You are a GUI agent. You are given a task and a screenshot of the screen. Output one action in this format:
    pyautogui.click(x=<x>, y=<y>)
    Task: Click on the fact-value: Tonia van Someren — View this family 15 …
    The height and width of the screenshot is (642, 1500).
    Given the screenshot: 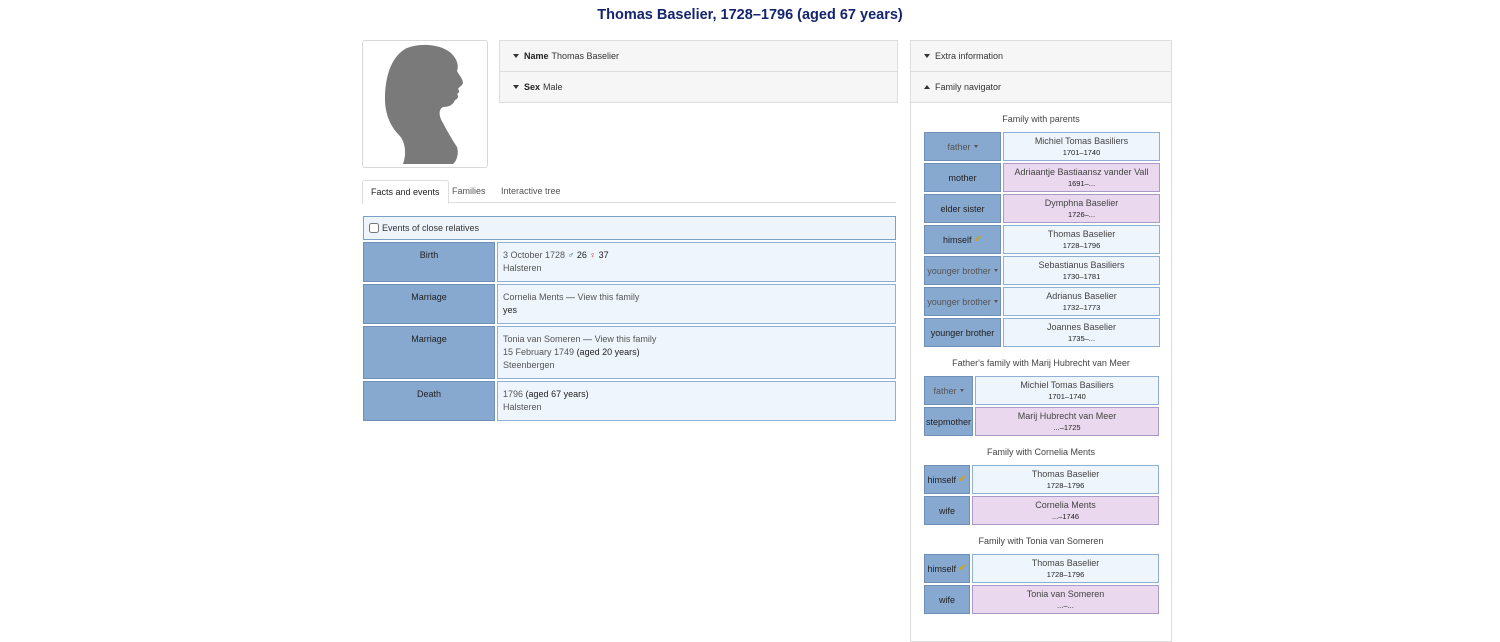 What is the action you would take?
    pyautogui.click(x=696, y=352)
    